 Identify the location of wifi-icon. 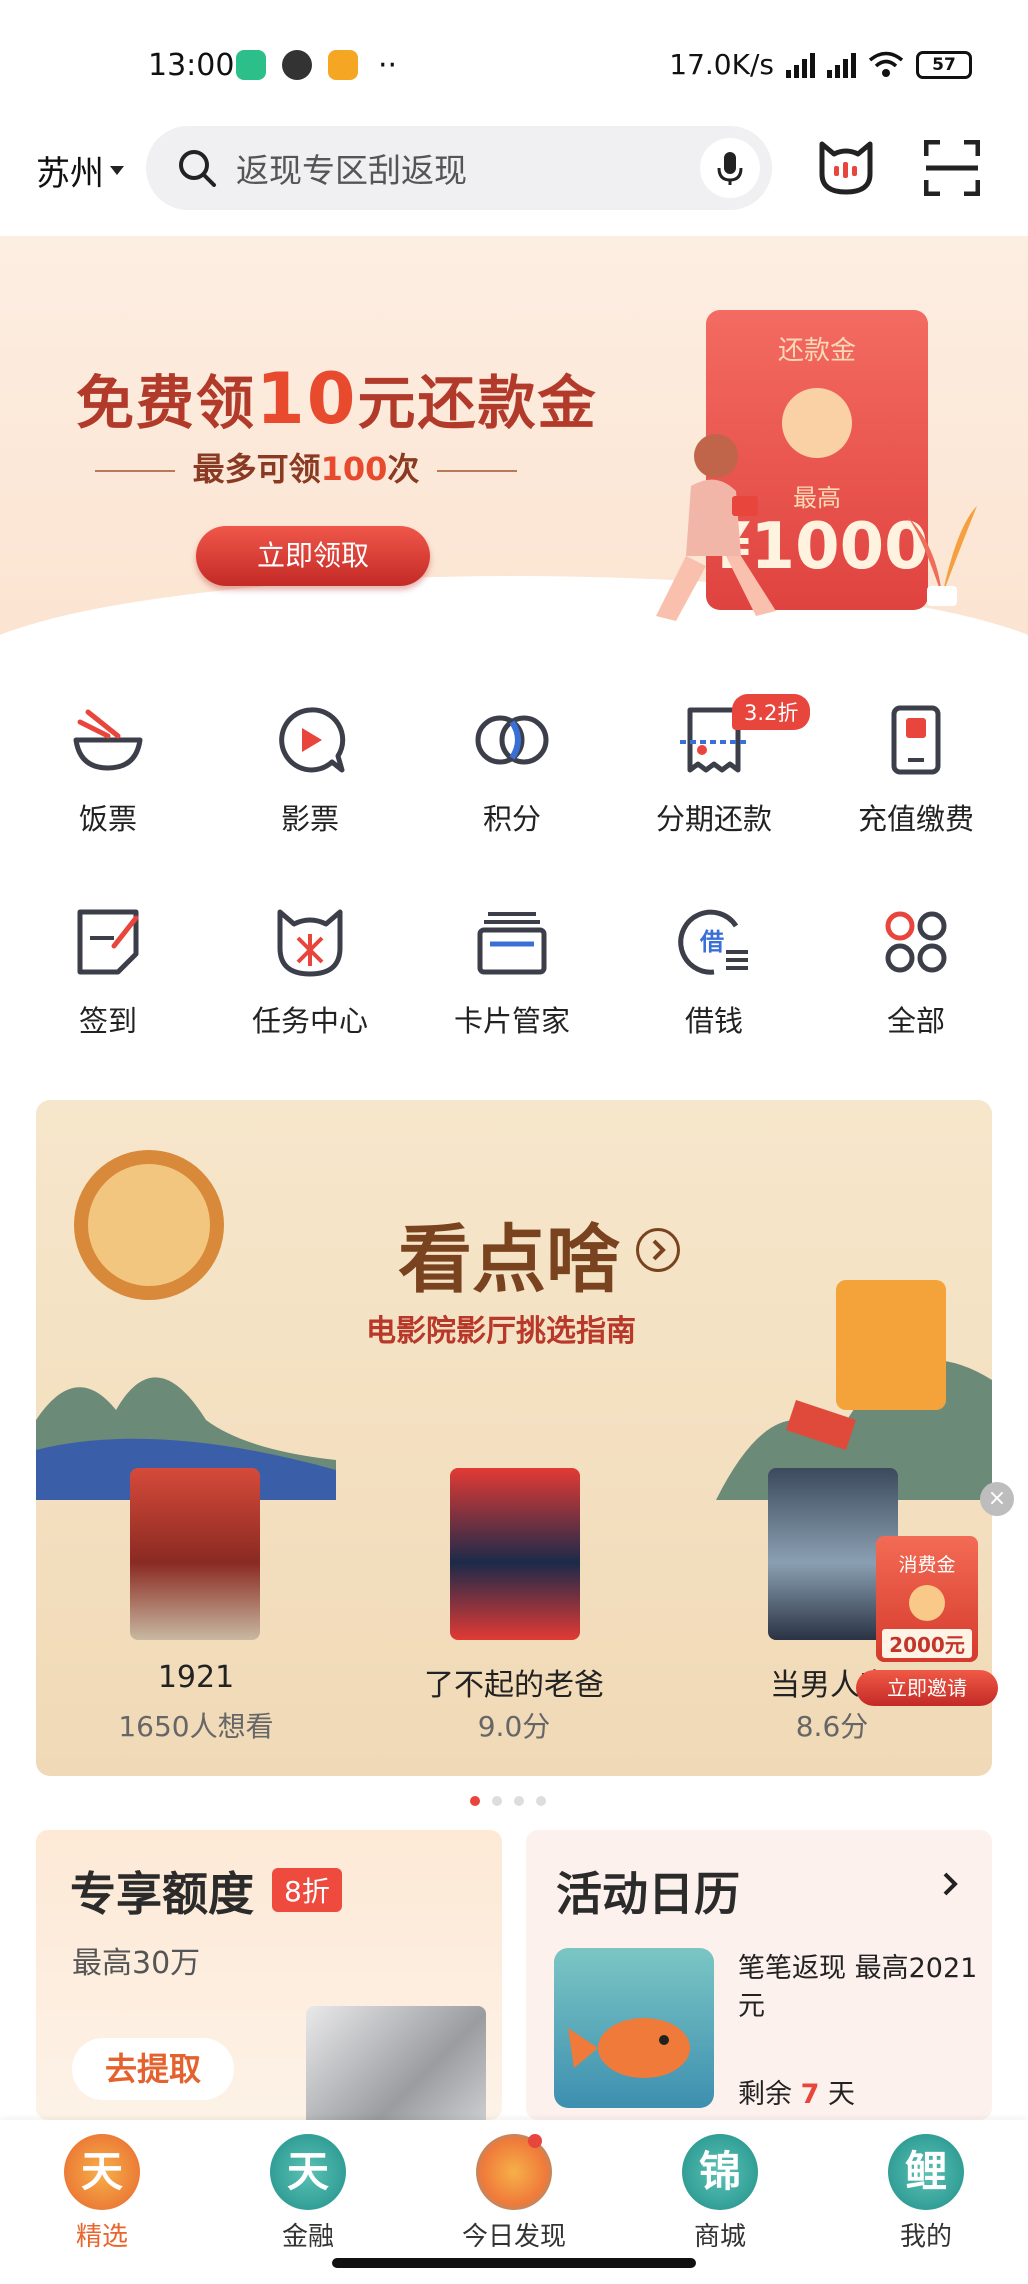
(886, 64).